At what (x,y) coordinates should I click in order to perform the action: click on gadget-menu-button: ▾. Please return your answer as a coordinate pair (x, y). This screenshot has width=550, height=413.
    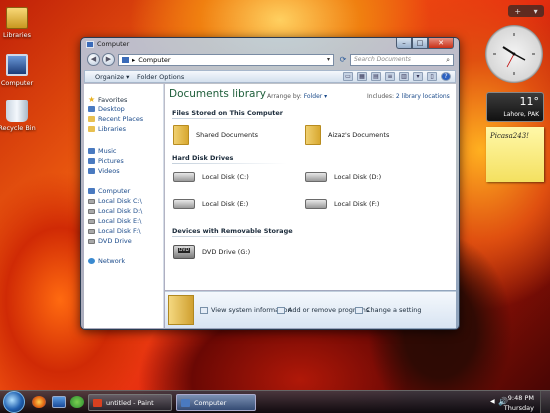
    Looking at the image, I should click on (536, 11).